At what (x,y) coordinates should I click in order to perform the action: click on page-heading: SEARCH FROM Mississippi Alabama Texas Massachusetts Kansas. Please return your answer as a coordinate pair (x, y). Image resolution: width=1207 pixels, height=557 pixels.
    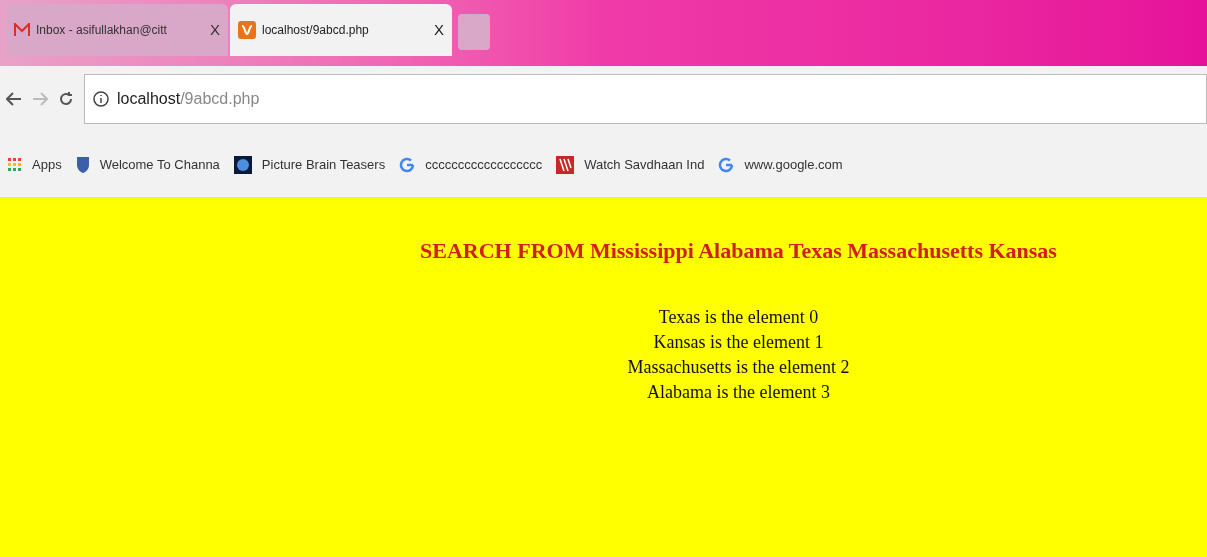
    Looking at the image, I should click on (738, 251).